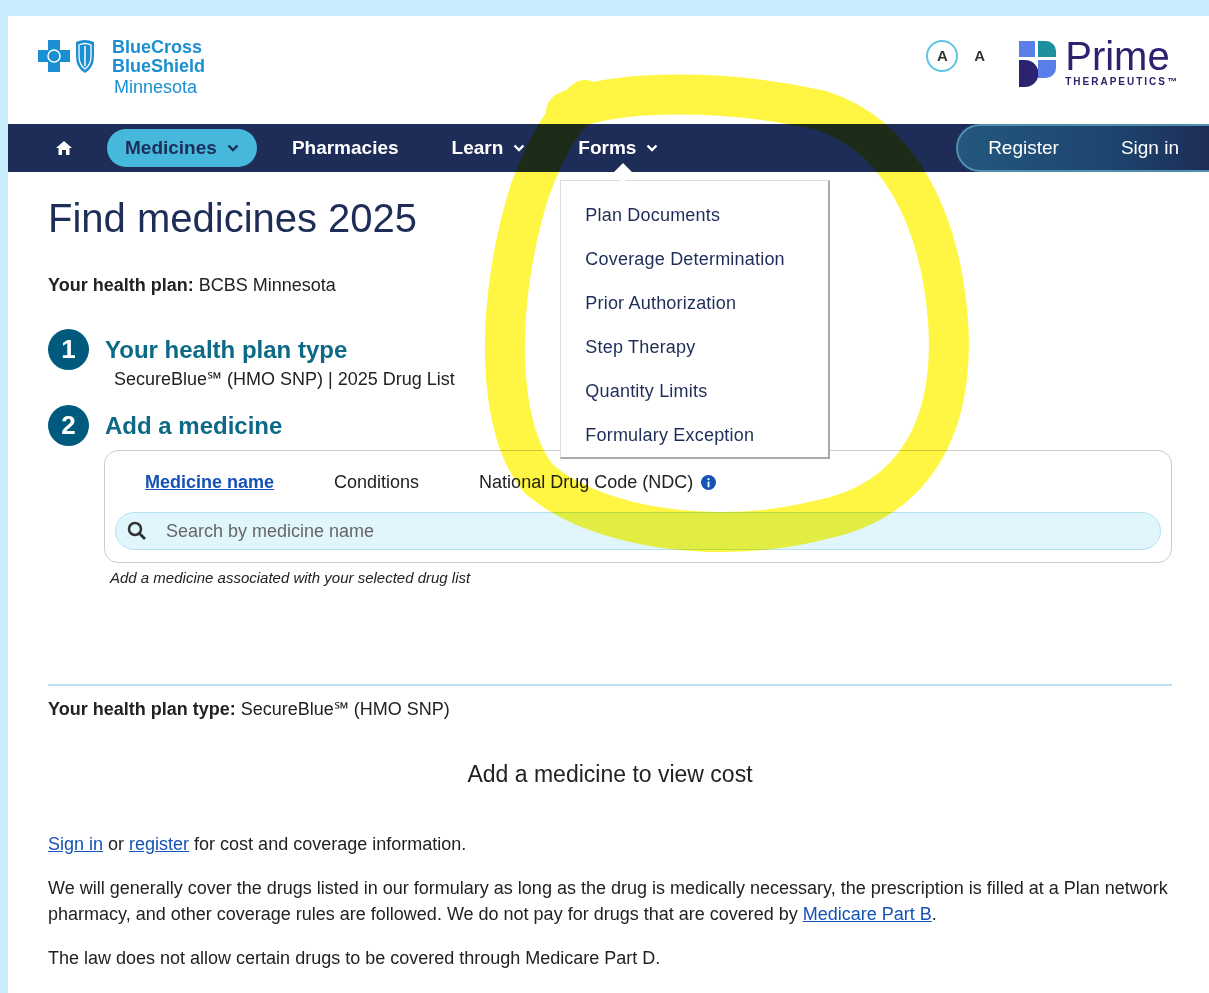 This screenshot has height=993, width=1209. Describe the element at coordinates (137, 531) in the screenshot. I see `search-icon` at that location.